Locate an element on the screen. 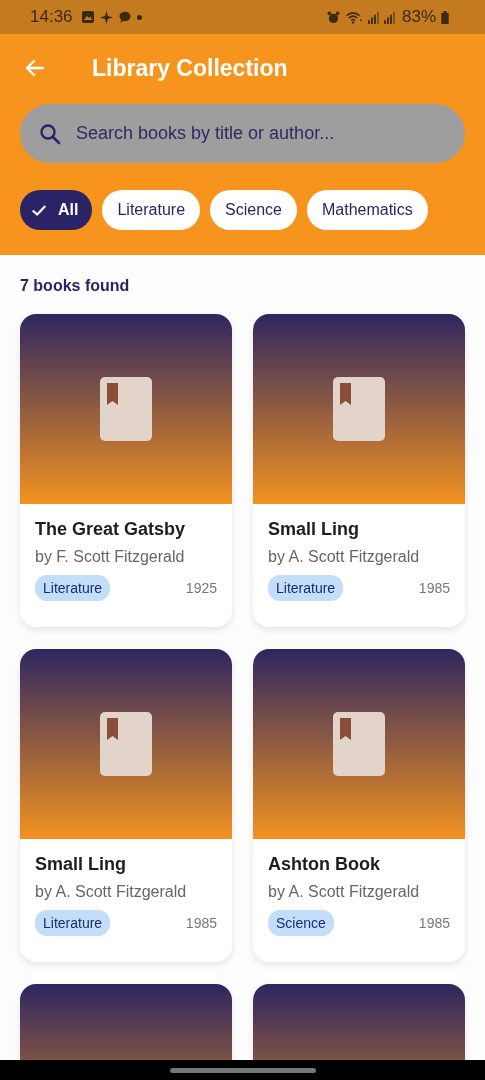 This screenshot has width=485, height=1080. book-card: The Great Gatsby by F. Scott Fitzgerald Literature 1925 is located at coordinates (126, 470).